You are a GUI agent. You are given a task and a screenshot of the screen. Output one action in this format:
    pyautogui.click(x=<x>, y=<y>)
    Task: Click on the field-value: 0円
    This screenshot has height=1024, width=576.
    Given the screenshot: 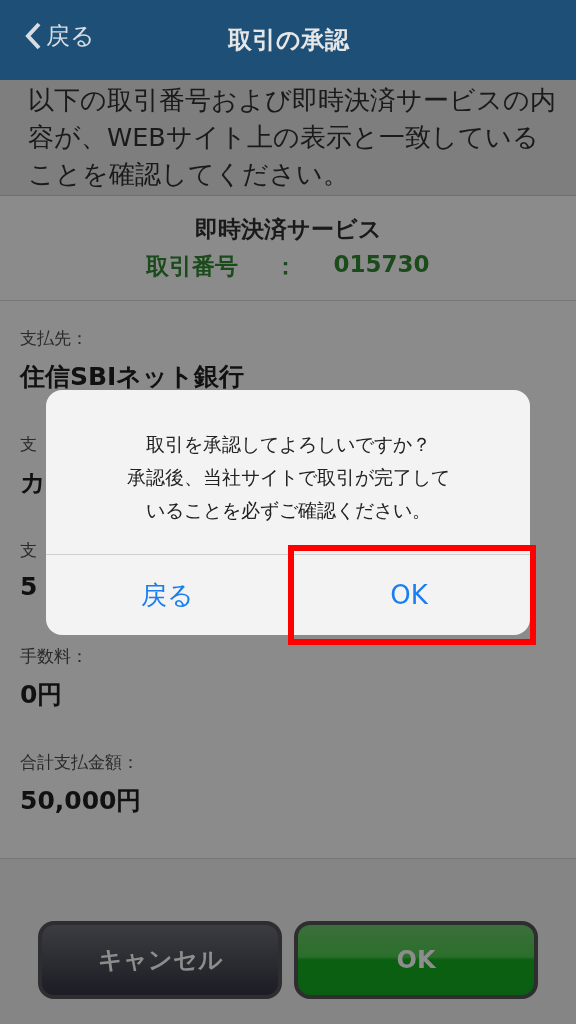 What is the action you would take?
    pyautogui.click(x=41, y=695)
    